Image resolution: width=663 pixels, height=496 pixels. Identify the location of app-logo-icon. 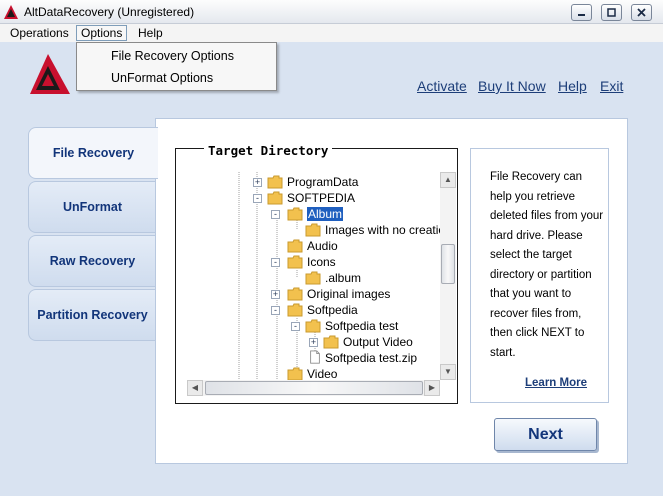
(11, 12).